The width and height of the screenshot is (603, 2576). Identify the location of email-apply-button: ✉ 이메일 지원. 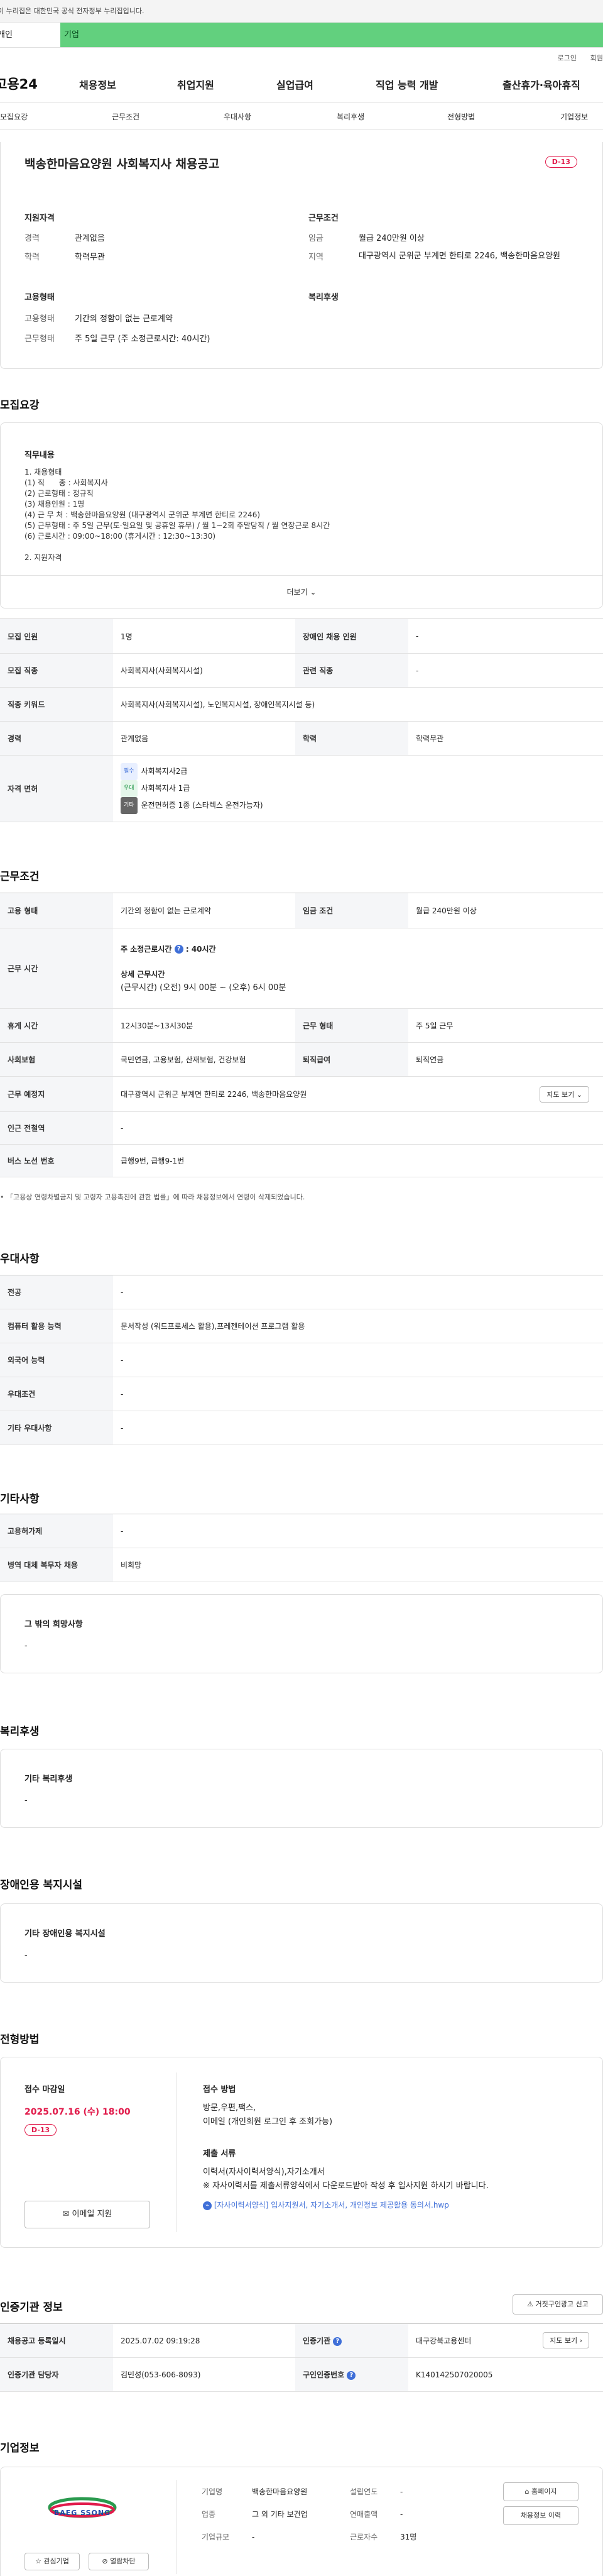
(87, 2214).